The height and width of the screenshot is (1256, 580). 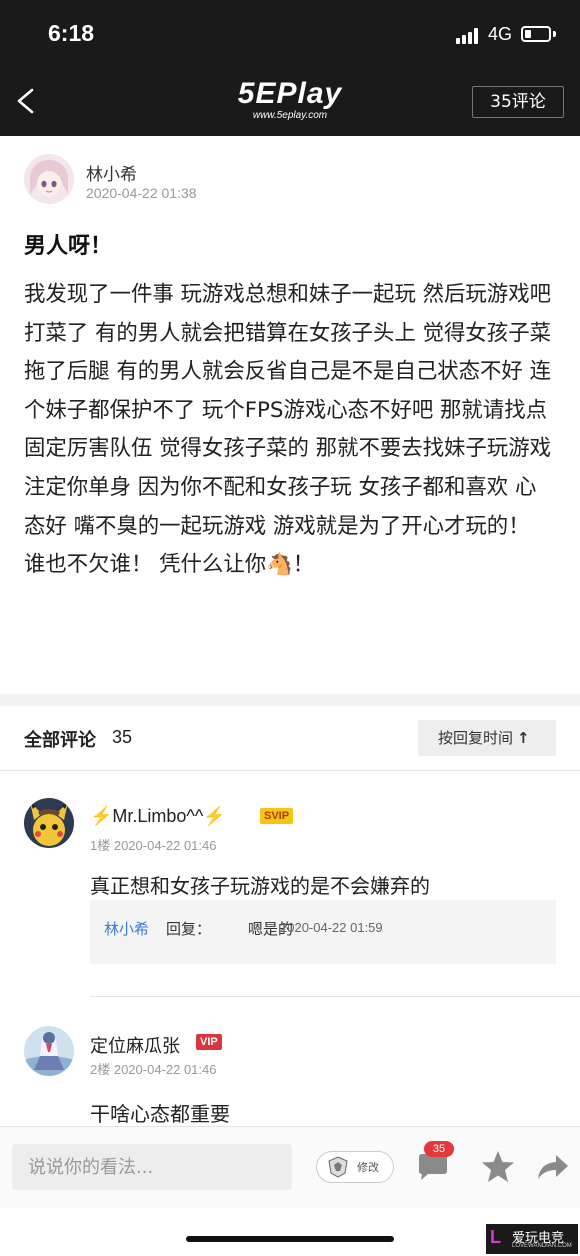 I want to click on nav-bar: 5EPlay www.5eplay.com 35评论, so click(x=290, y=101).